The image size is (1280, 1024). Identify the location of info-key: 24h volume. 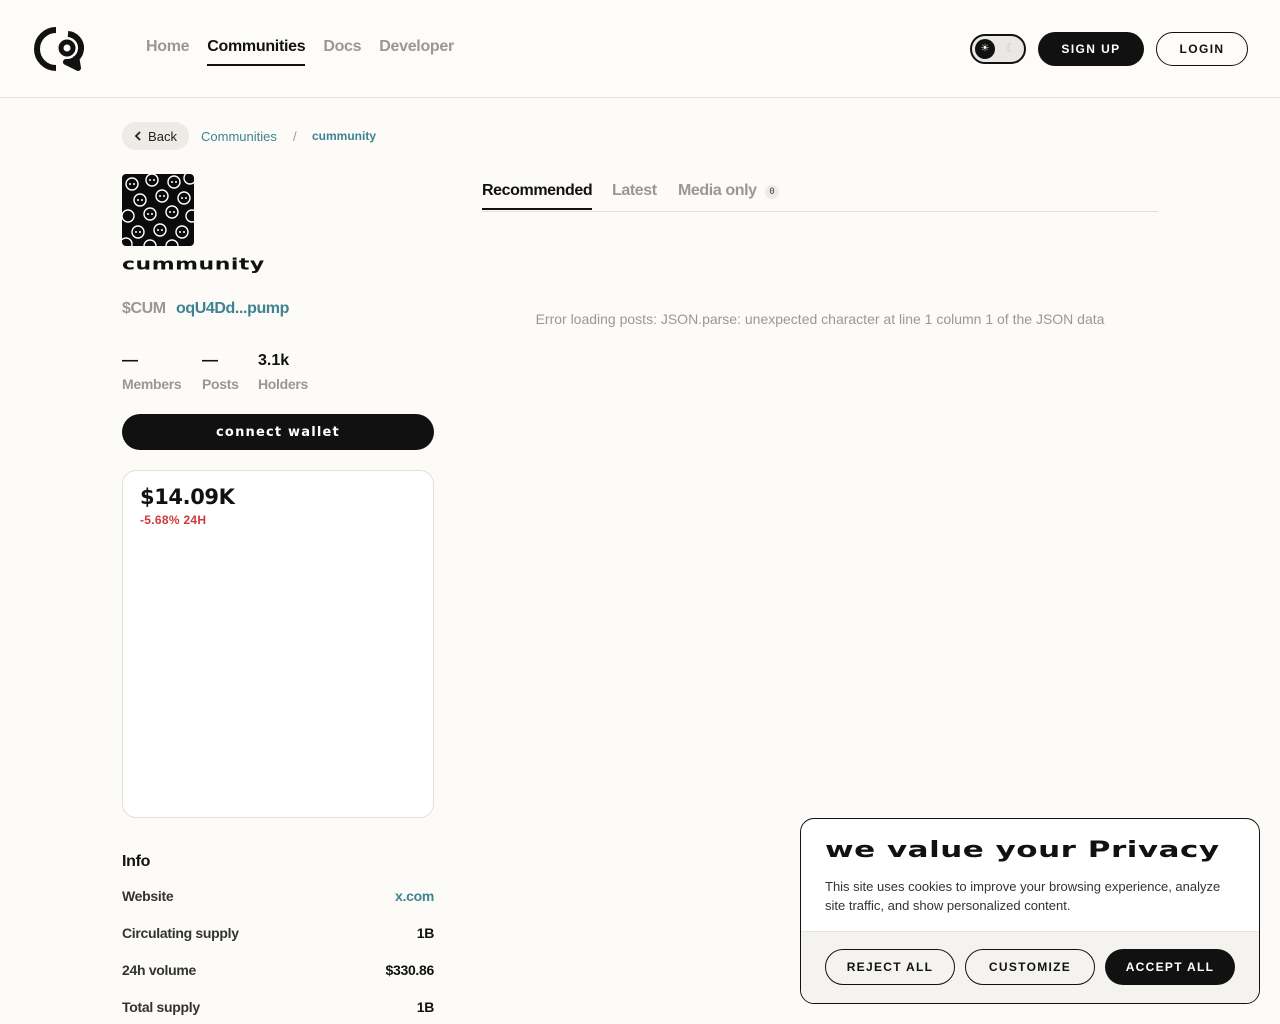
(159, 970).